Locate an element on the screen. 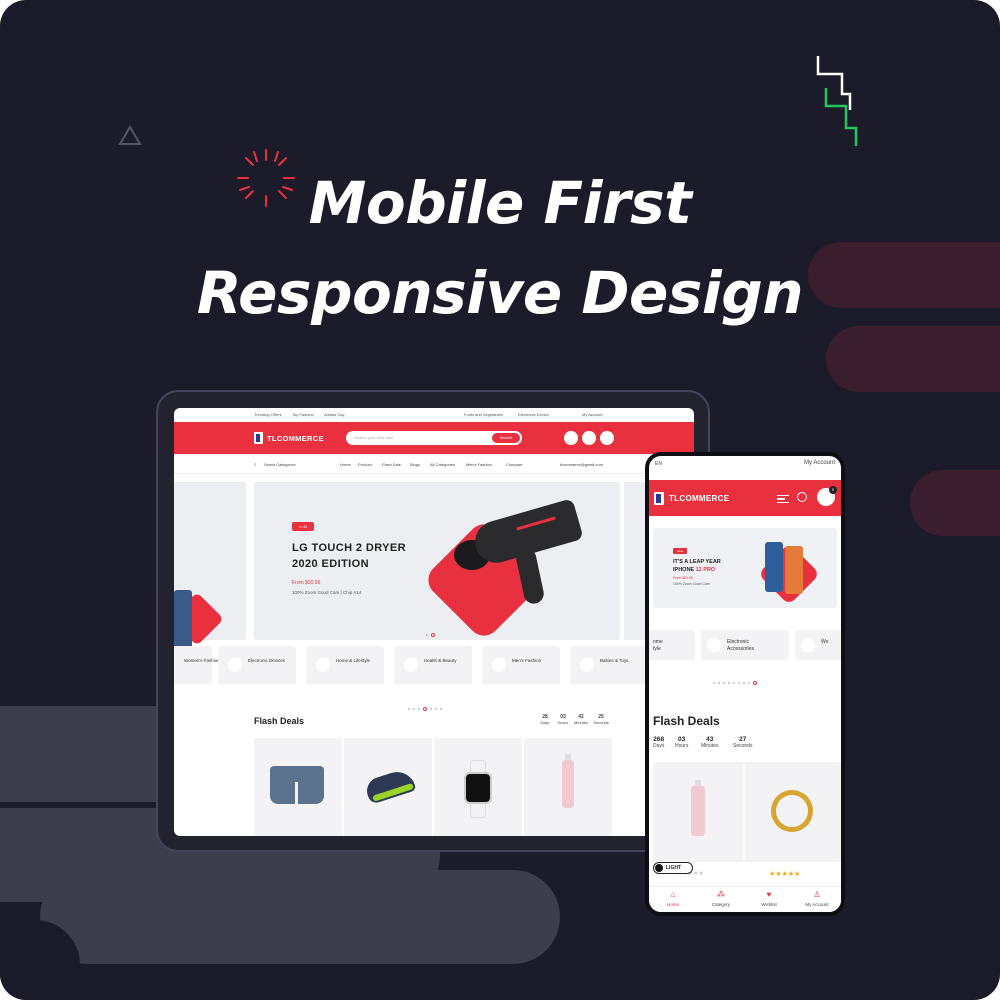 The image size is (1000, 1000). home-icon: ⌂ is located at coordinates (673, 894).